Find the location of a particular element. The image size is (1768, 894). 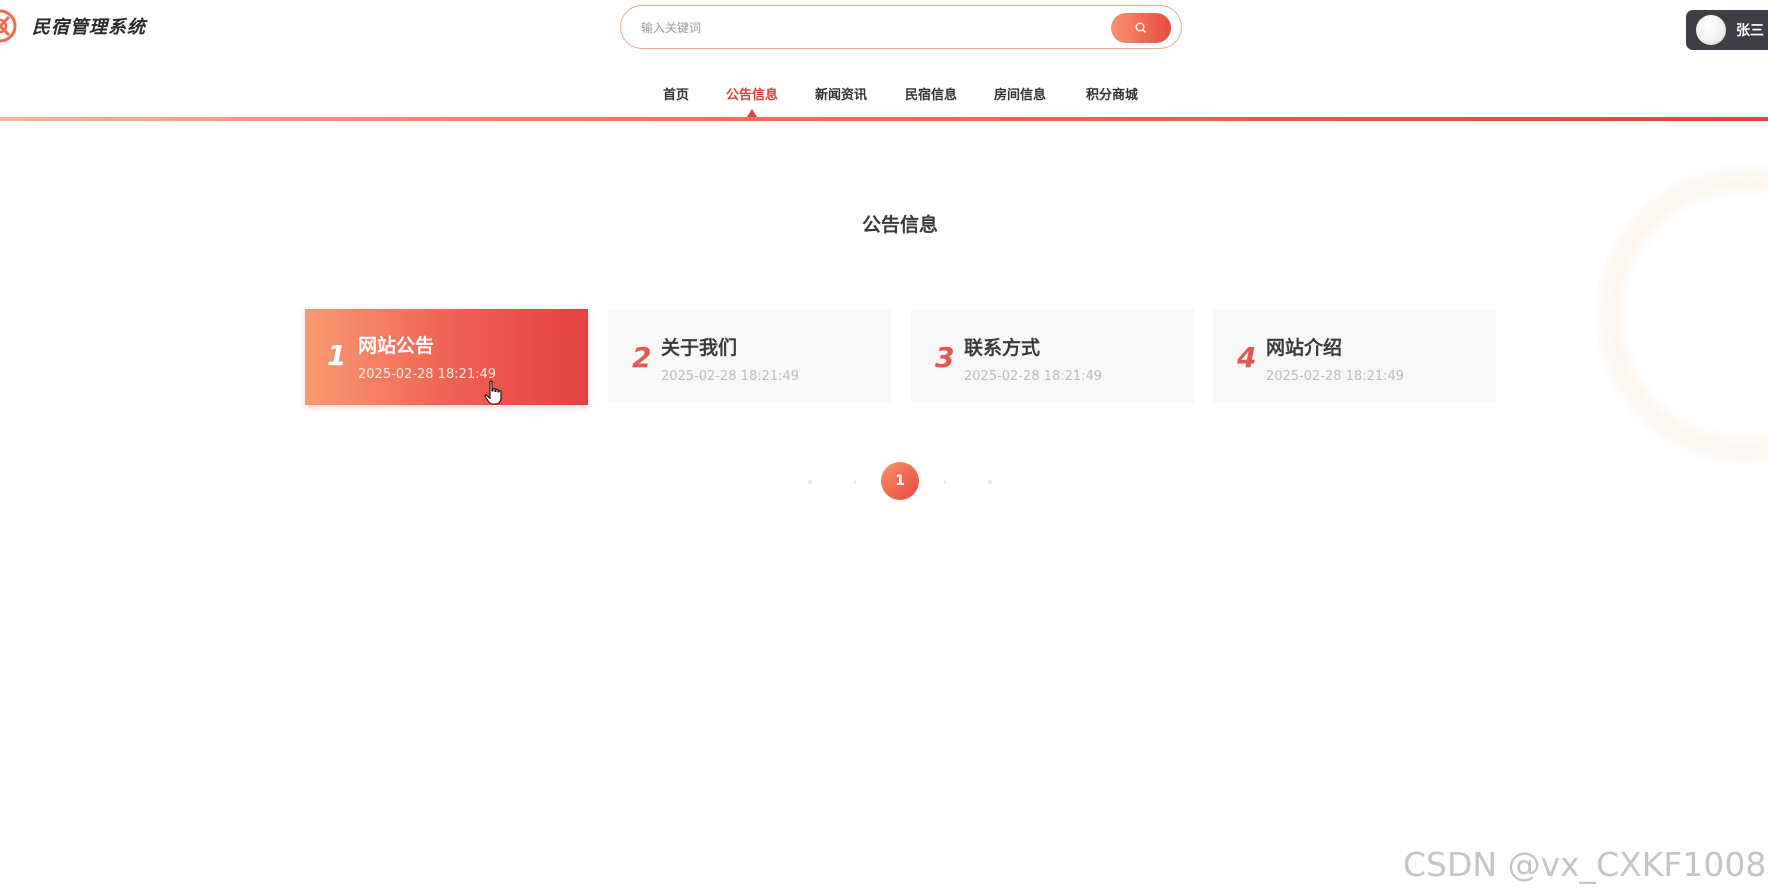

user-menu: 张三 is located at coordinates (1727, 30).